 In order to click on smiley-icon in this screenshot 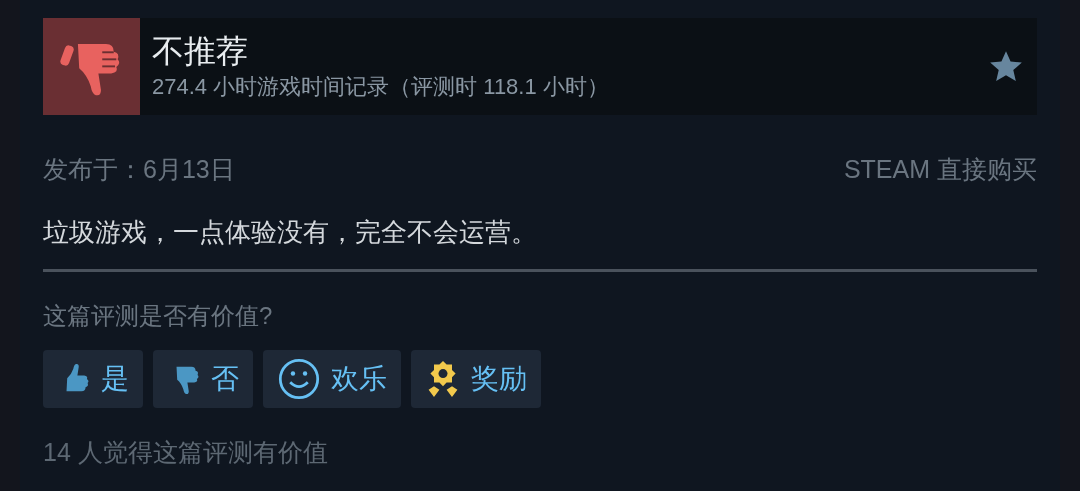, I will do `click(299, 379)`.